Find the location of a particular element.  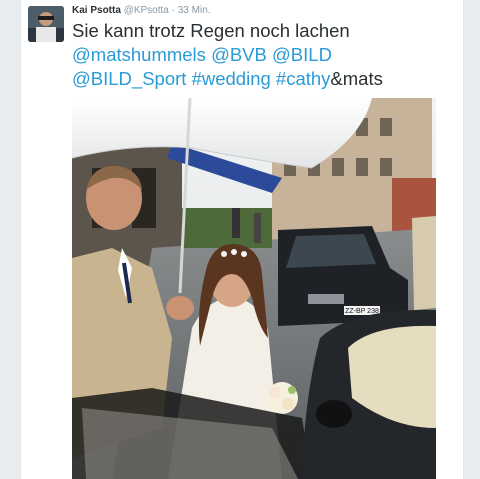

author-avatar is located at coordinates (46, 24).